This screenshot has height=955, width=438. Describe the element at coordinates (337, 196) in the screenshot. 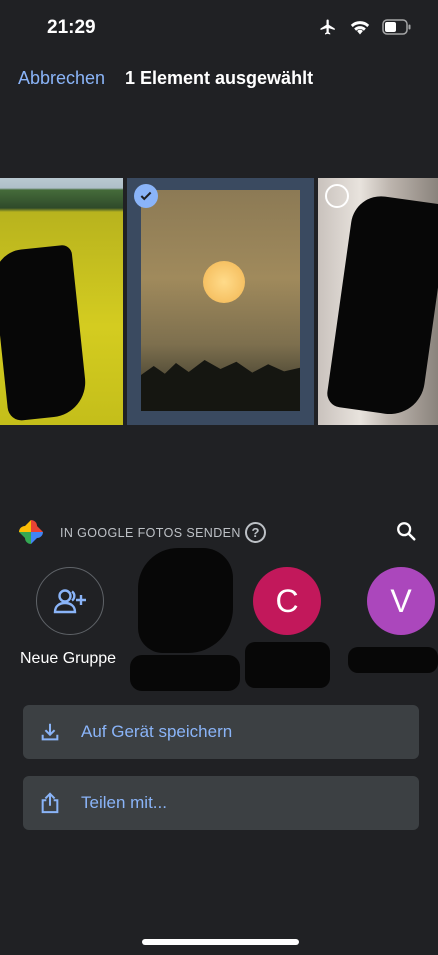

I see `unselected-radio-icon` at that location.